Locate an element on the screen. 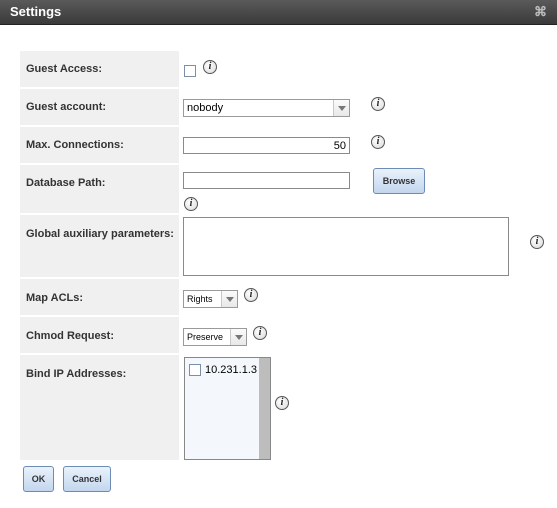 The width and height of the screenshot is (557, 508). bind-ip-label: Bind IP Addresses: is located at coordinates (76, 374).